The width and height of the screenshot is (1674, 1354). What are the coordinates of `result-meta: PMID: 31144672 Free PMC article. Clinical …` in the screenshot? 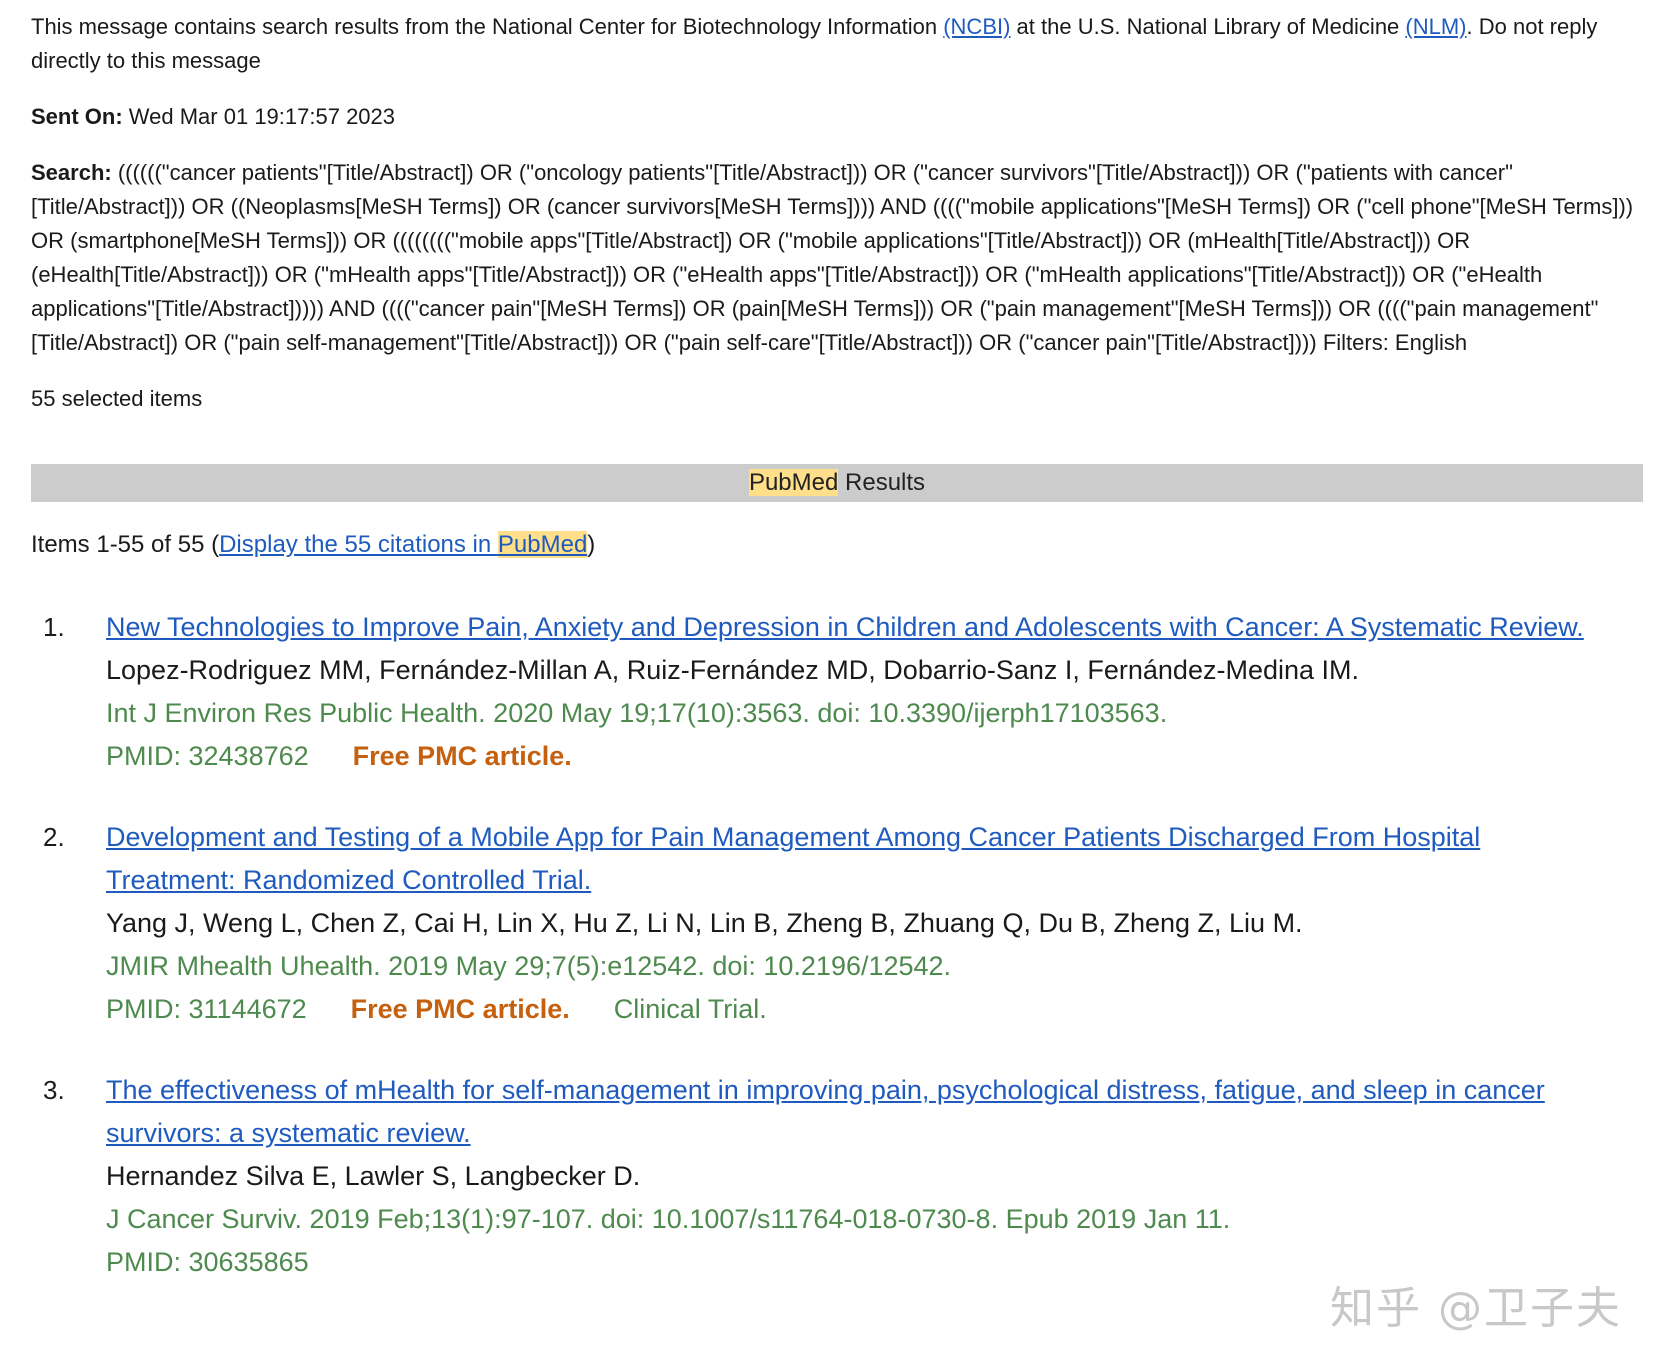 It's located at (874, 1009).